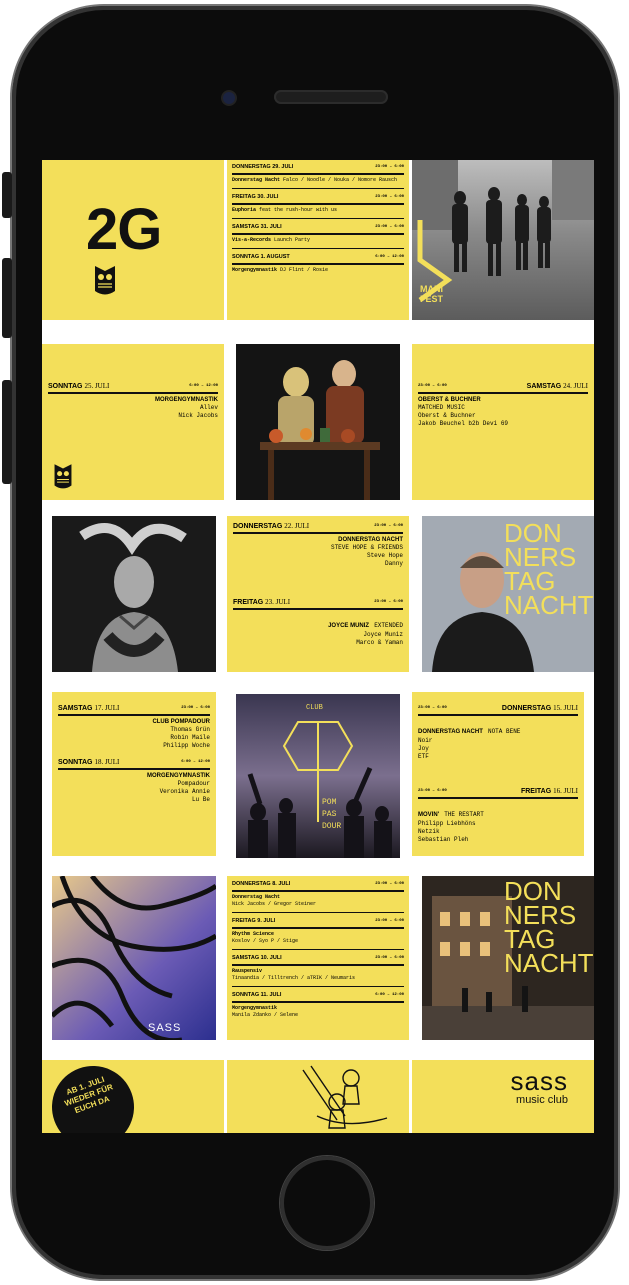 The height and width of the screenshot is (1285, 629). What do you see at coordinates (257, 227) in the screenshot?
I see `schedule-day: SAMSTAG 31. JULI` at bounding box center [257, 227].